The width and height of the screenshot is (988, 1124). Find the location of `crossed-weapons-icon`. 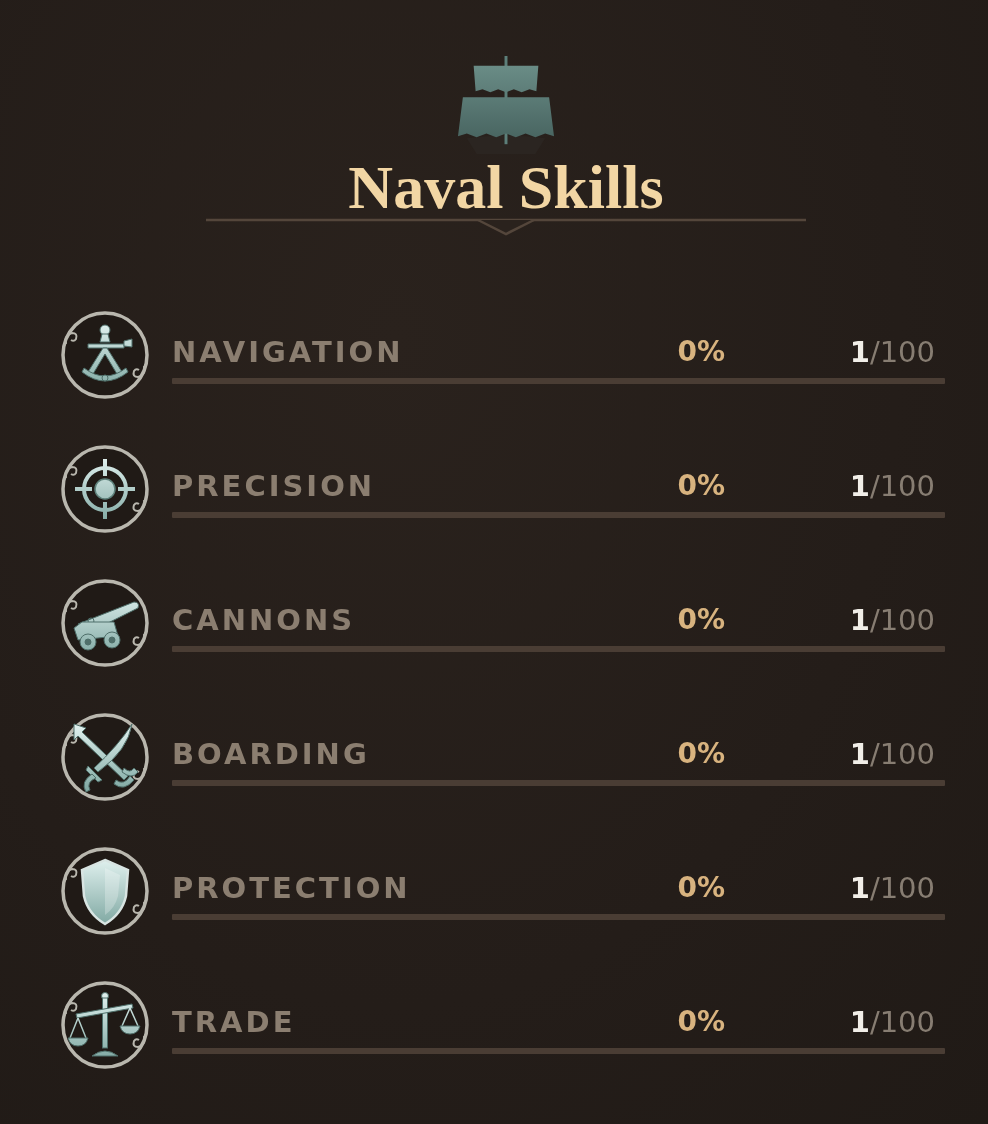

crossed-weapons-icon is located at coordinates (105, 757).